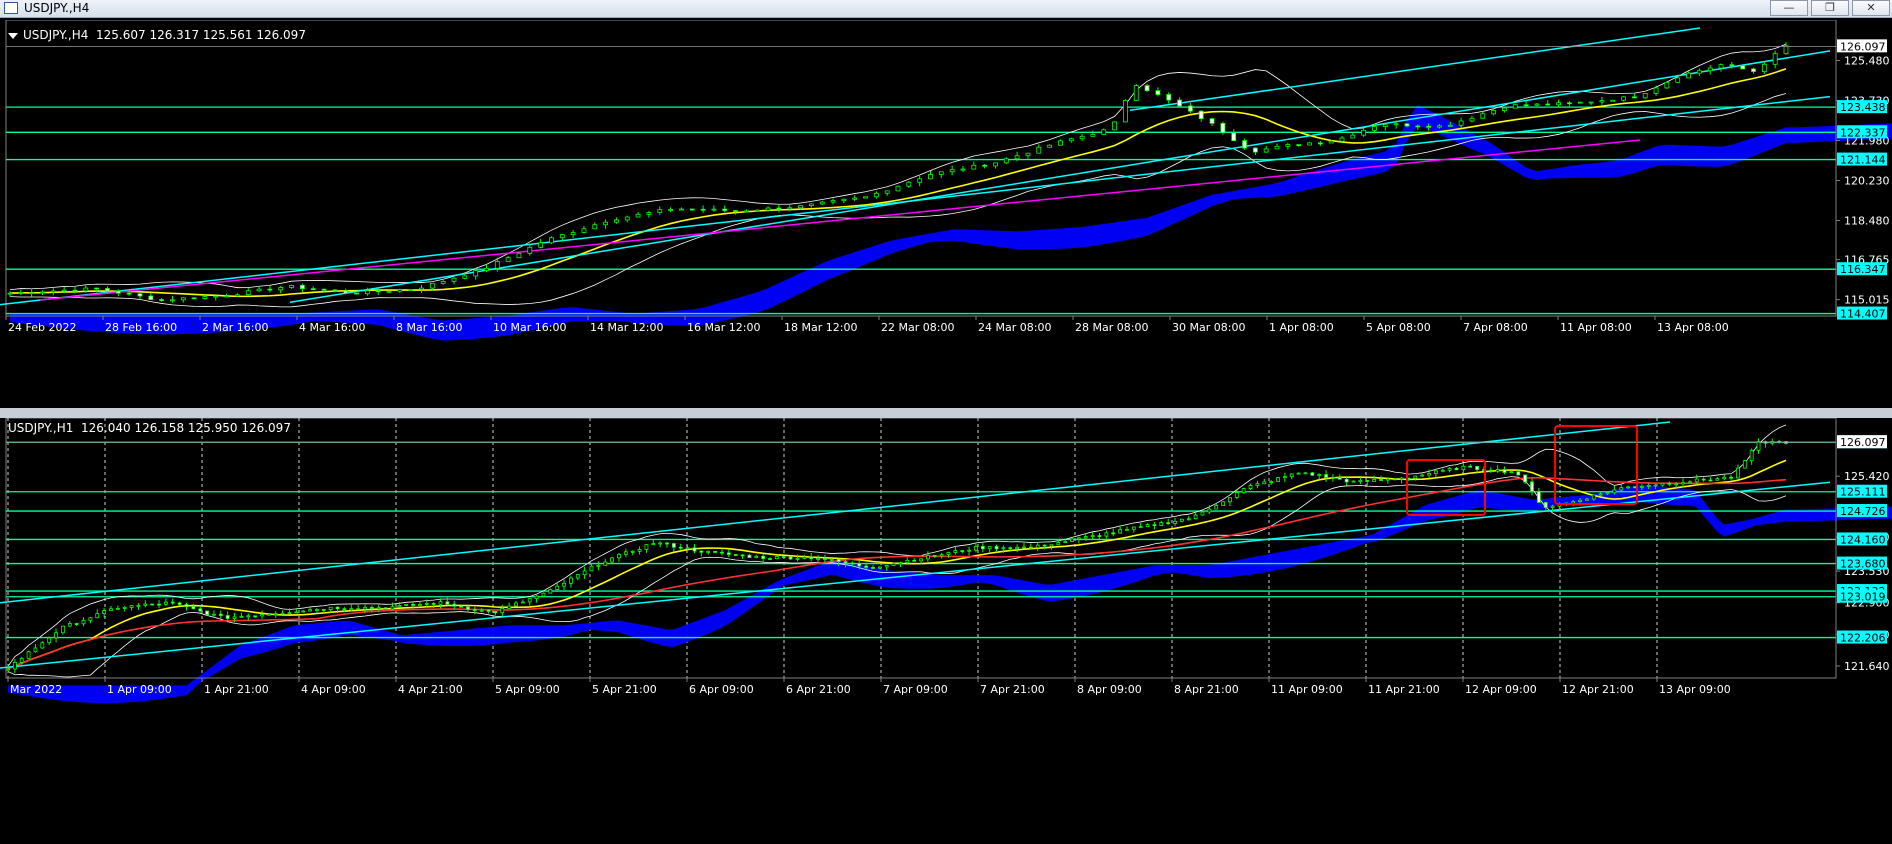  I want to click on time-tick-label: 4 Apr 21:00, so click(430, 689).